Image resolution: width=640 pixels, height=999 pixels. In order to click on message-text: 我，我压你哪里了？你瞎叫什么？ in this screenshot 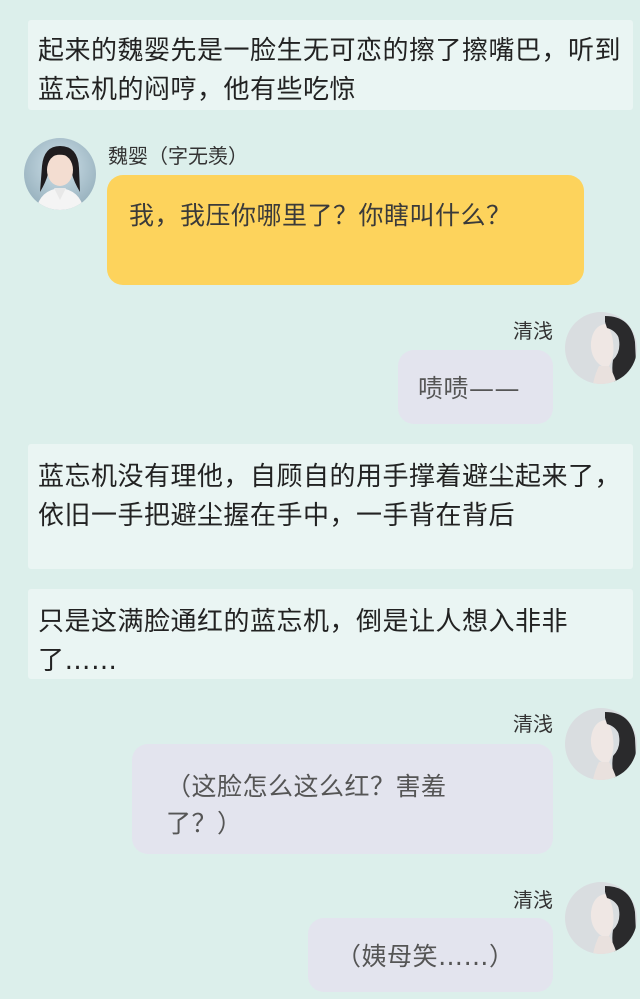, I will do `click(320, 215)`.